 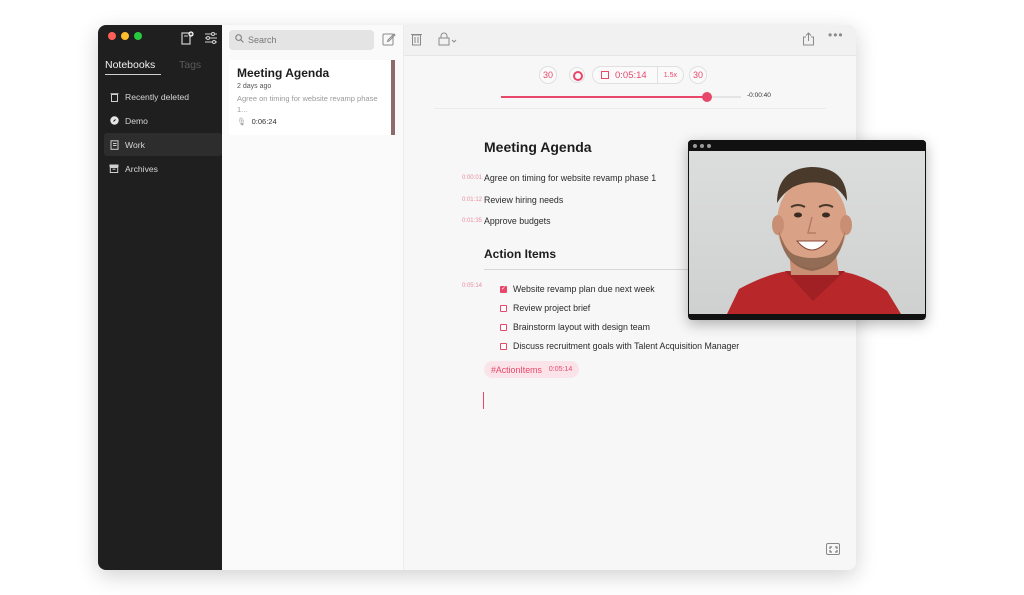 I want to click on stop-icon, so click(x=605, y=75).